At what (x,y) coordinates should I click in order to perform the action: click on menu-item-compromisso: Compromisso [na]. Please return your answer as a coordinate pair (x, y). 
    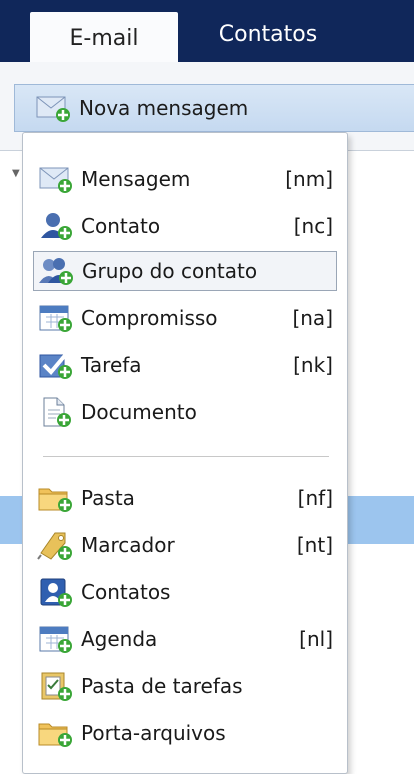
    Looking at the image, I should click on (185, 318).